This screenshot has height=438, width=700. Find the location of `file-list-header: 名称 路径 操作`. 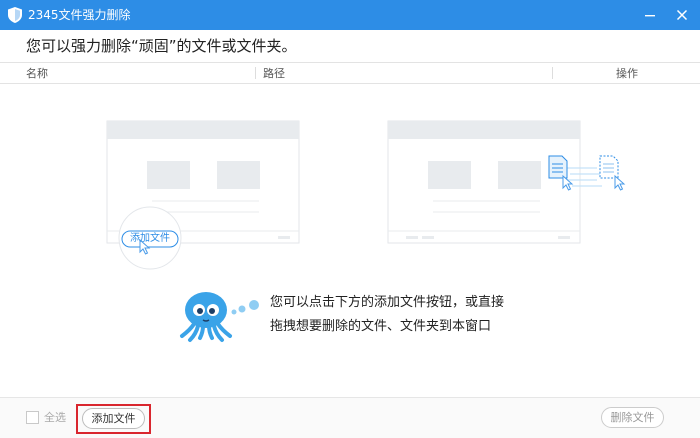

file-list-header: 名称 路径 操作 is located at coordinates (350, 73).